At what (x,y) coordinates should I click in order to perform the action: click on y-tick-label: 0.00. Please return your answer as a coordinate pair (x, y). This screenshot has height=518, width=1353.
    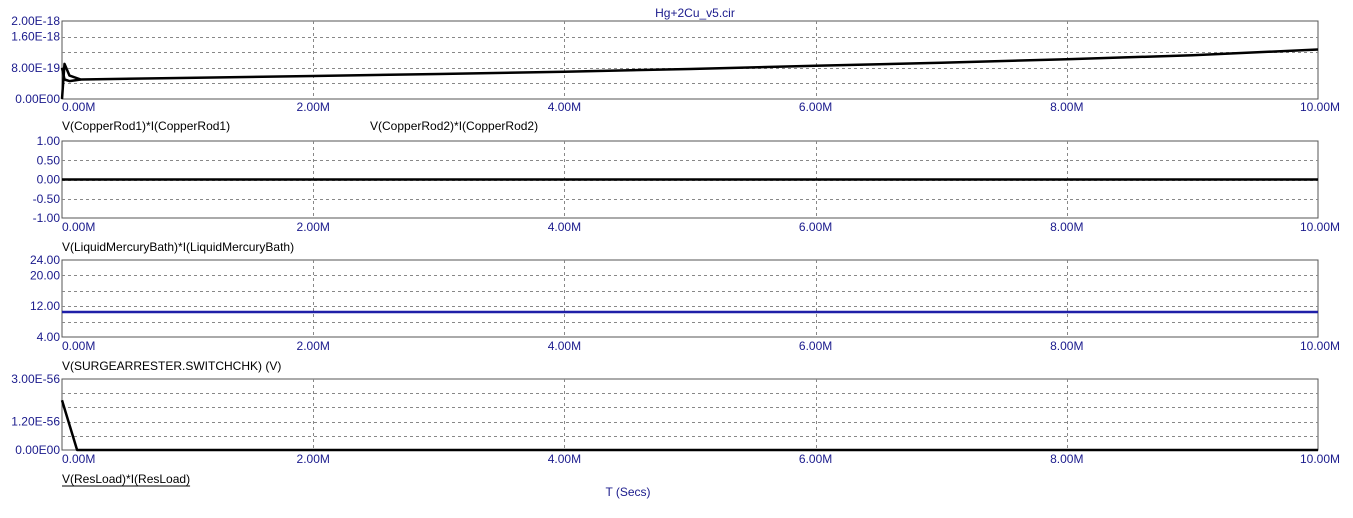
    Looking at the image, I should click on (49, 180).